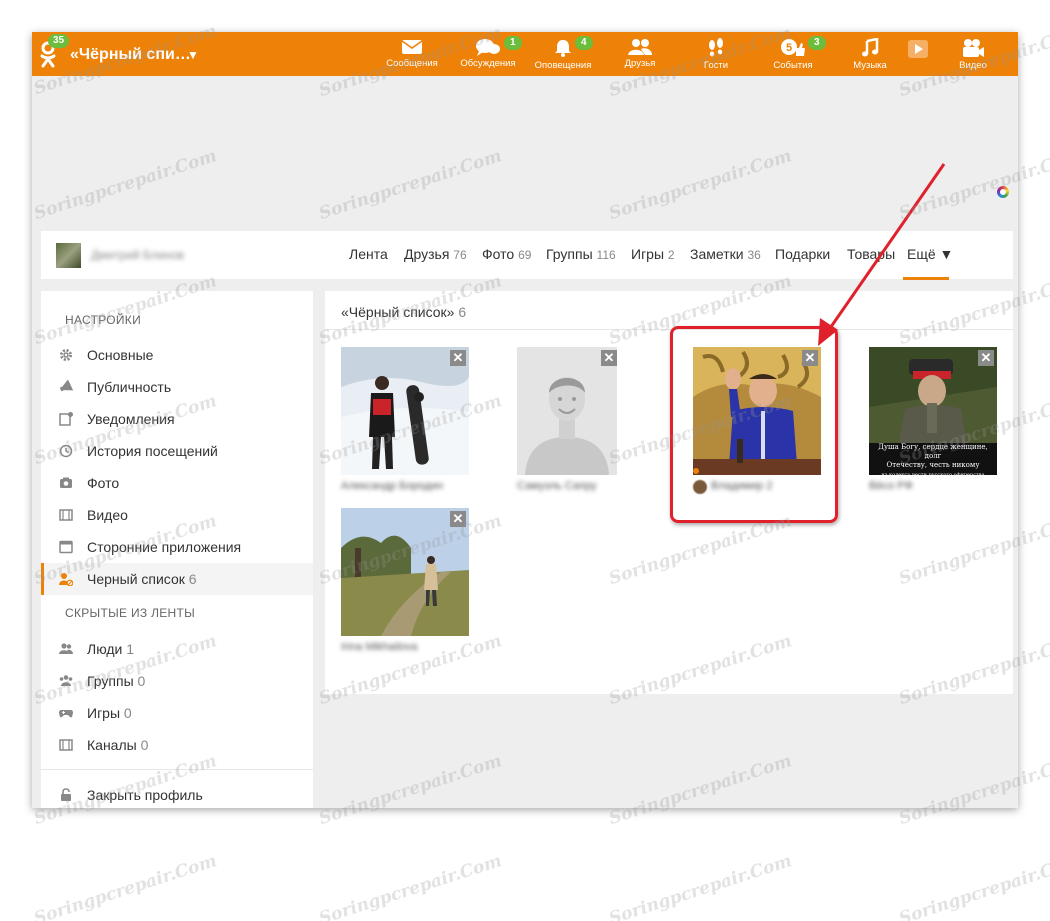 This screenshot has height=921, width=1050. What do you see at coordinates (66, 648) in the screenshot?
I see `people-icon` at bounding box center [66, 648].